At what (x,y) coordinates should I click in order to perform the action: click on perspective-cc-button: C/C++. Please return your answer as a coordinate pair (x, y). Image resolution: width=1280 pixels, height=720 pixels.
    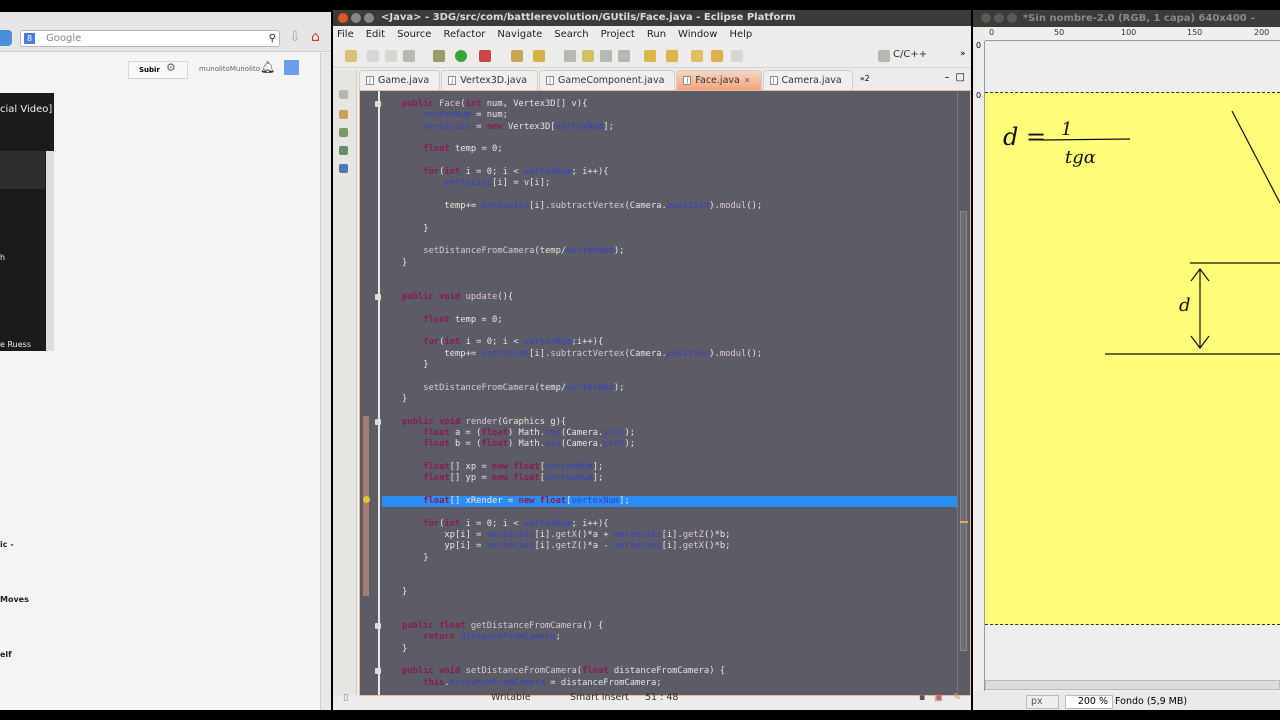
    Looking at the image, I should click on (910, 54).